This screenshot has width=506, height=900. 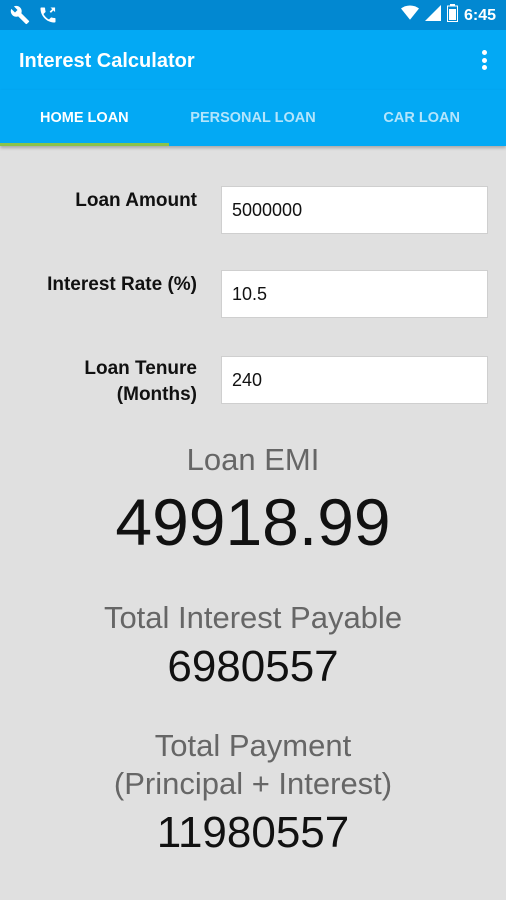 I want to click on loan-tenure-label-line2: (Months), so click(x=156, y=394).